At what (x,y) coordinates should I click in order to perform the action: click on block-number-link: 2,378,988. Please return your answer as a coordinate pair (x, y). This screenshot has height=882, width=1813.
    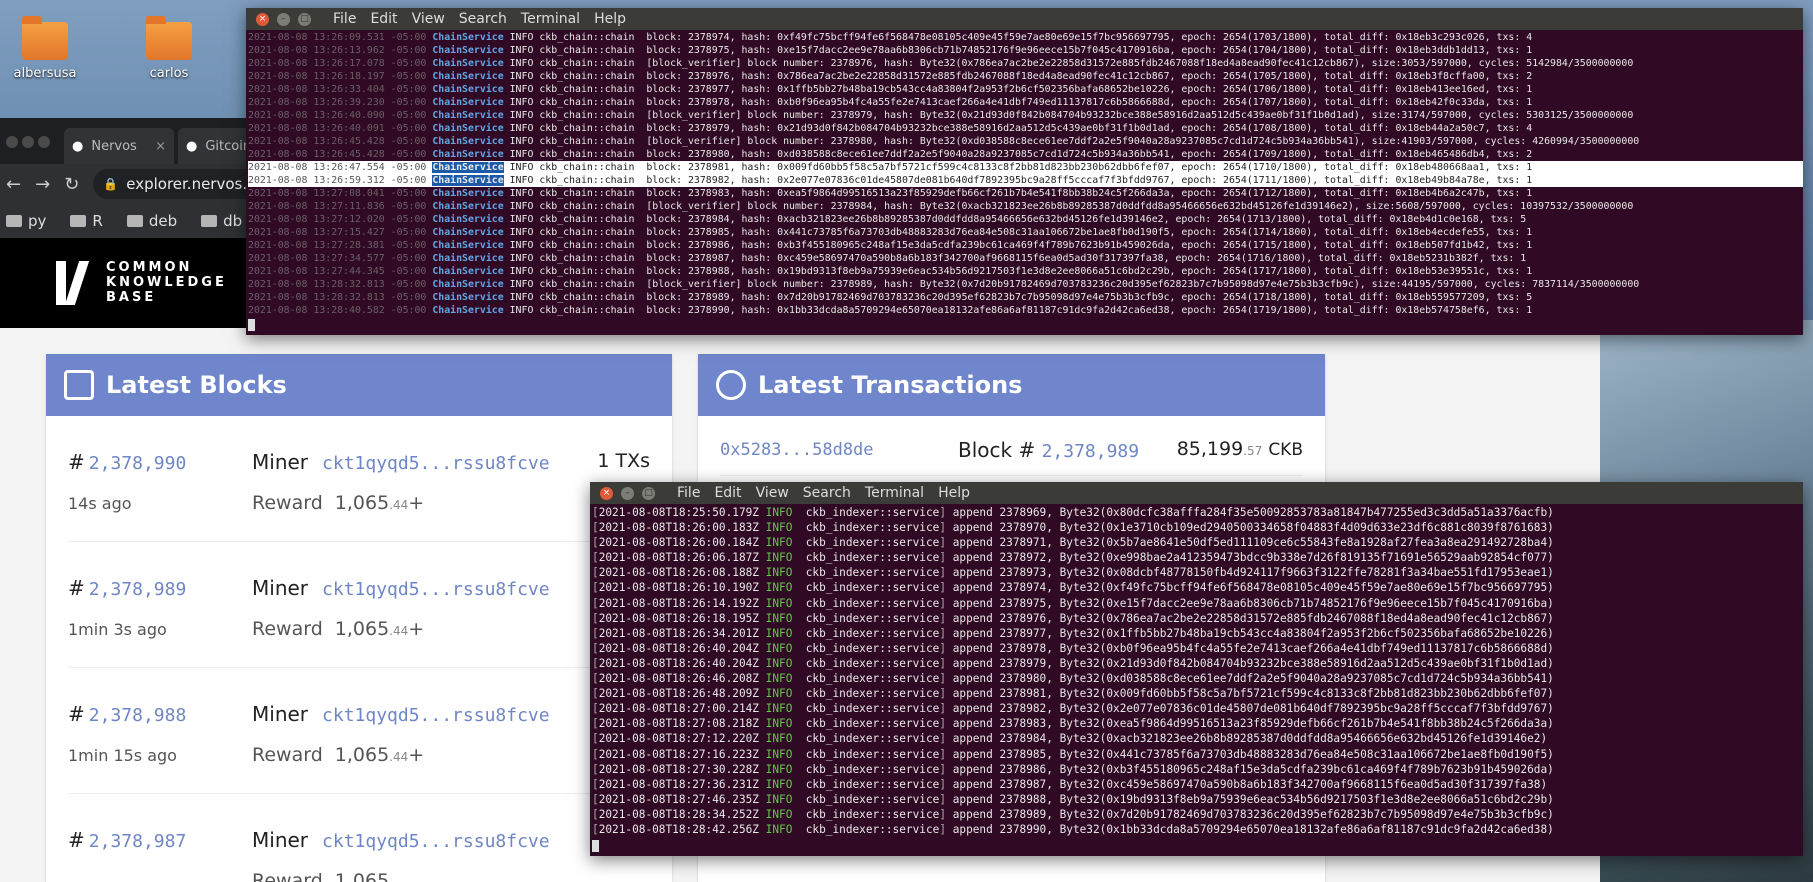
    Looking at the image, I should click on (138, 715).